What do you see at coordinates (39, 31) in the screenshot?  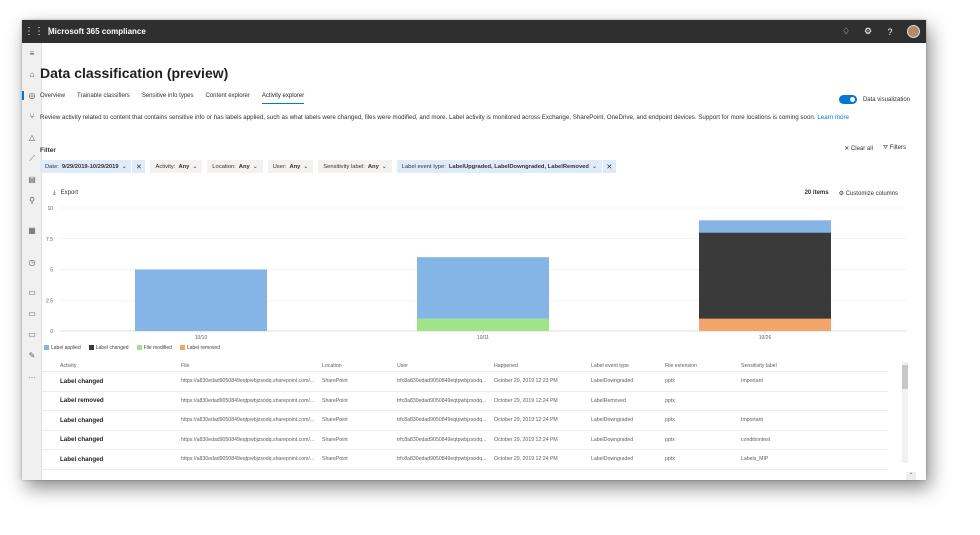 I see `waffle-icon: ⋮⋮⋮` at bounding box center [39, 31].